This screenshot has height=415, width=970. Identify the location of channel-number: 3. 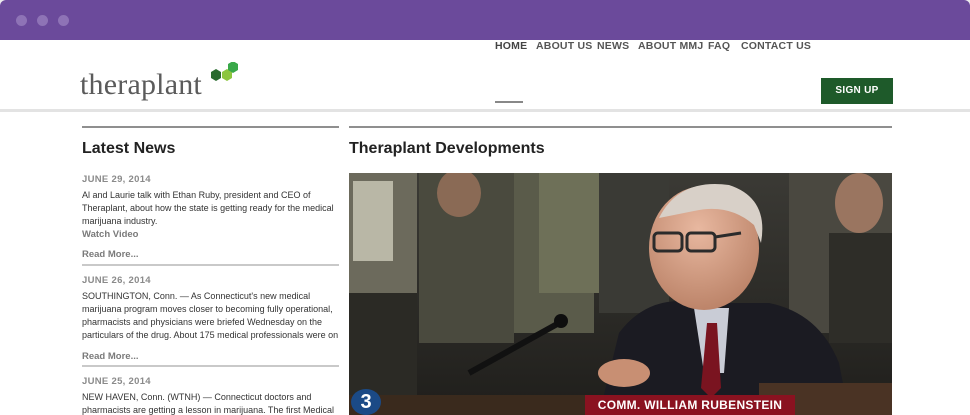
(366, 402).